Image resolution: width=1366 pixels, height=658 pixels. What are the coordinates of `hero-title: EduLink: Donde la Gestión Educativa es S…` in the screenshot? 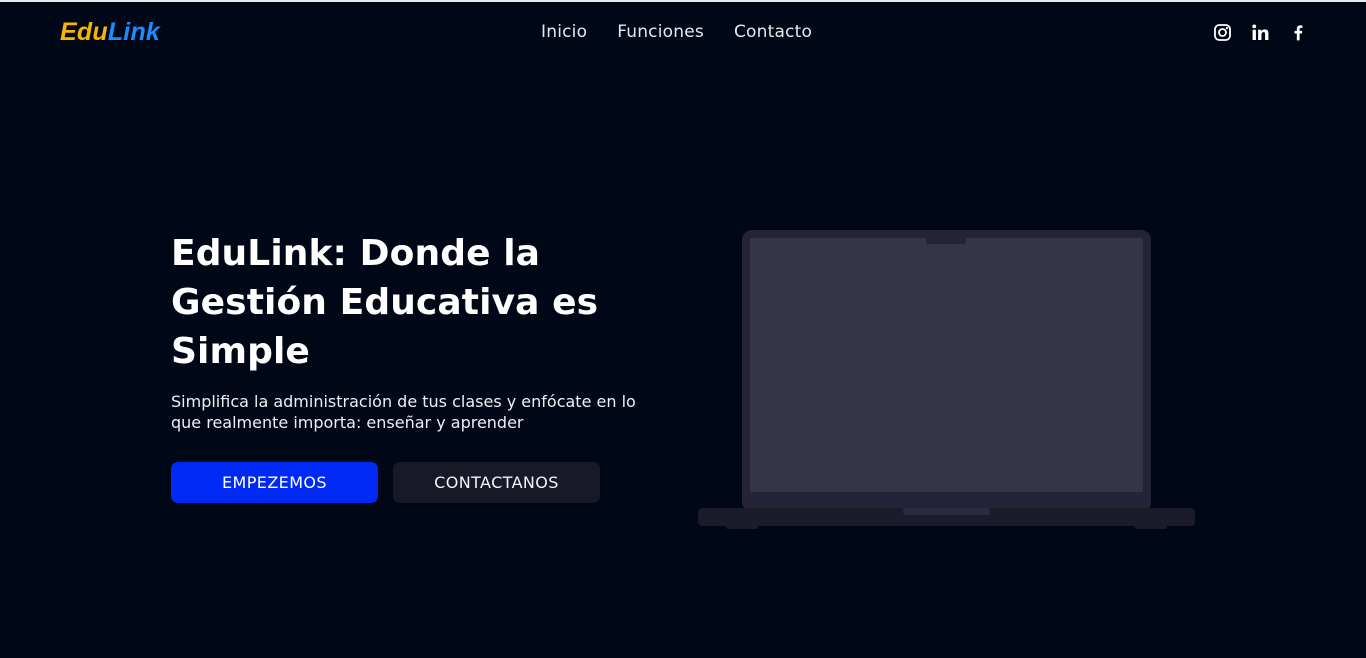 It's located at (385, 302).